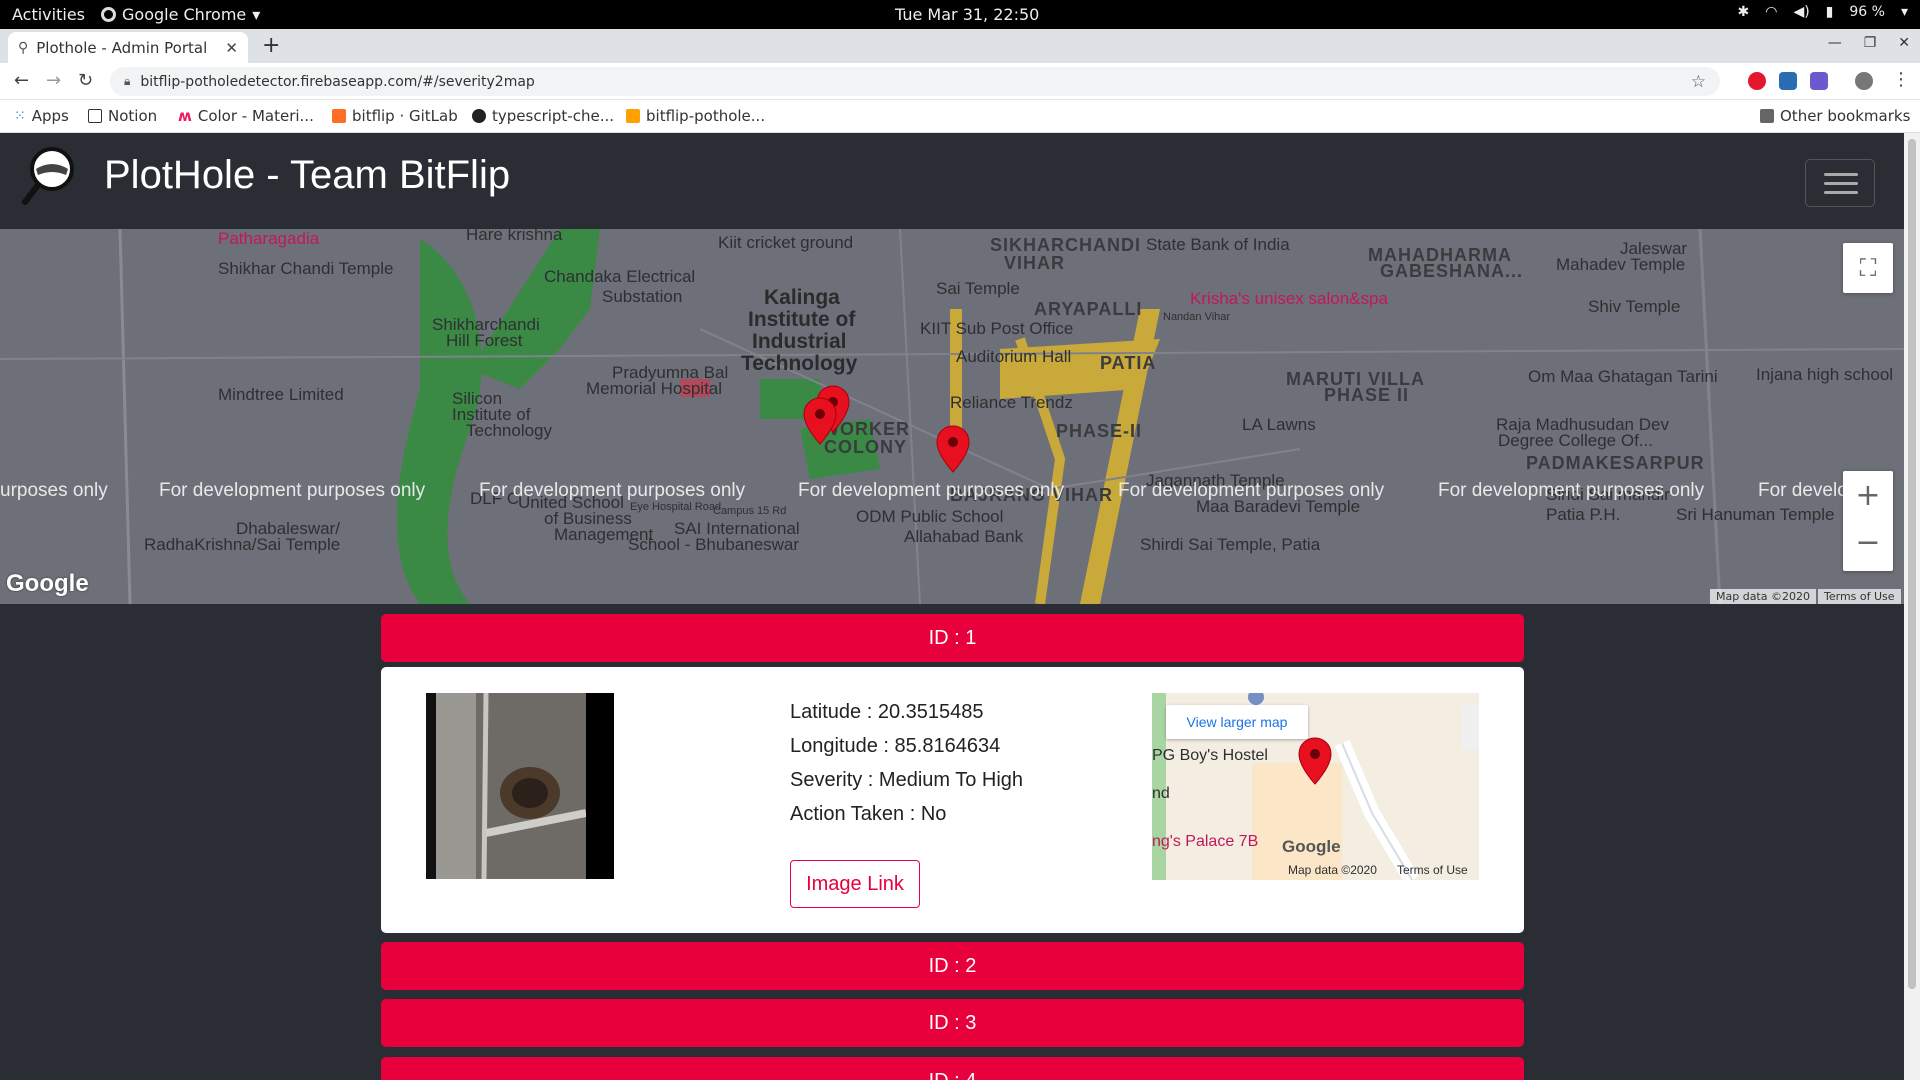 This screenshot has width=1920, height=1080. What do you see at coordinates (231, 48) in the screenshot?
I see `close-icon: ✕` at bounding box center [231, 48].